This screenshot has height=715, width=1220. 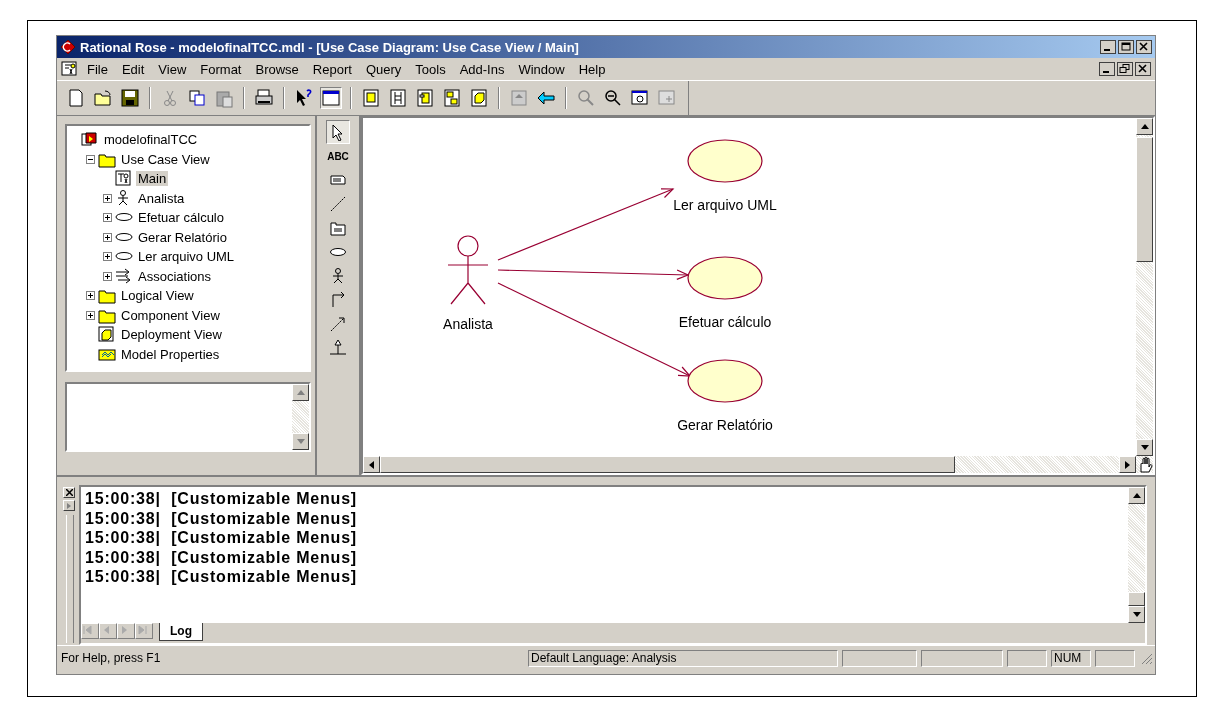 I want to click on tree-item: Efetuar cálculo, so click(x=181, y=218).